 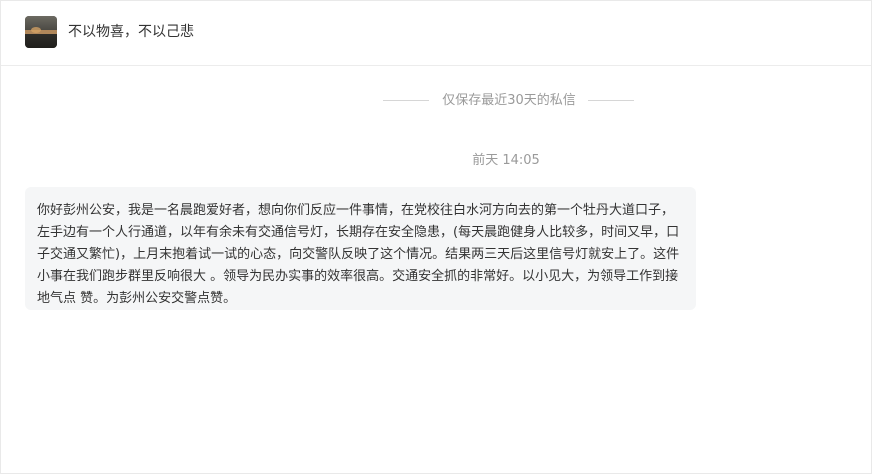 I want to click on divider-right, so click(x=611, y=100).